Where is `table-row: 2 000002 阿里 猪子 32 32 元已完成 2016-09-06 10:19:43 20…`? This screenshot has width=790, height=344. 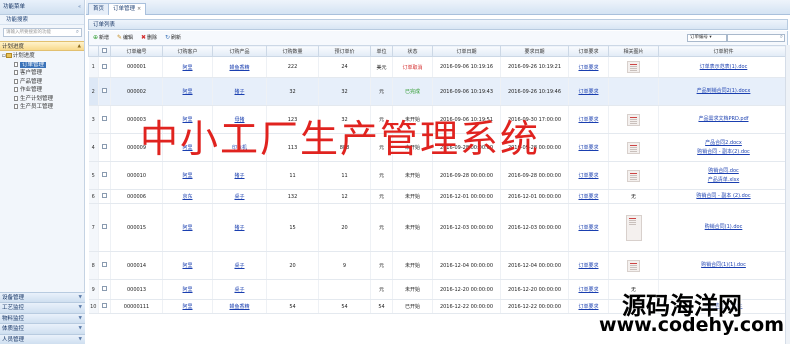
table-row: 2 000002 阿里 猪子 32 32 元已完成 2016-09-06 10:19:43 20… is located at coordinates (438, 91).